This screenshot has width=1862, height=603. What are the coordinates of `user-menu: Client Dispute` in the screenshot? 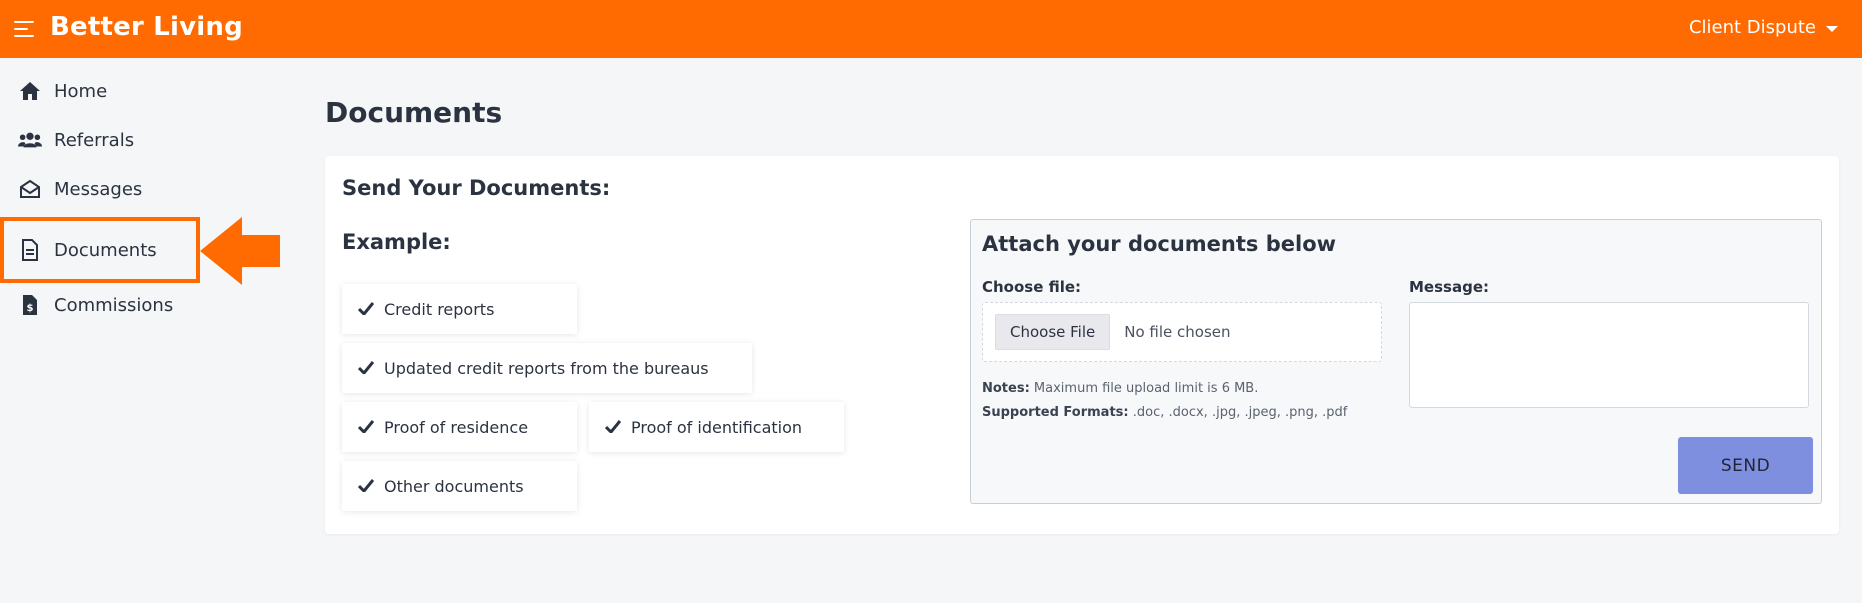 It's located at (1763, 27).